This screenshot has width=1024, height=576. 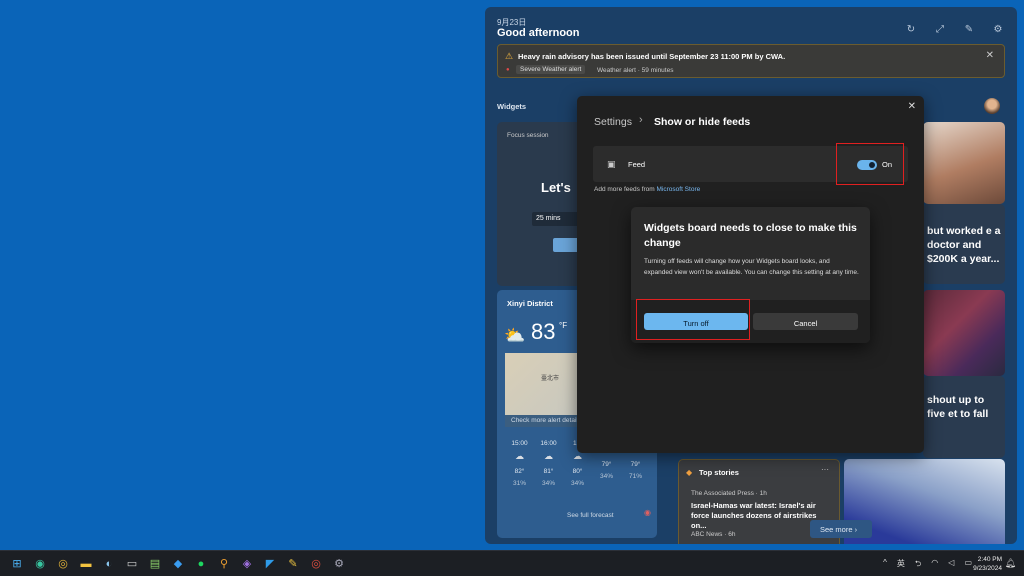 What do you see at coordinates (512, 106) in the screenshot?
I see `widgets-label: Widgets` at bounding box center [512, 106].